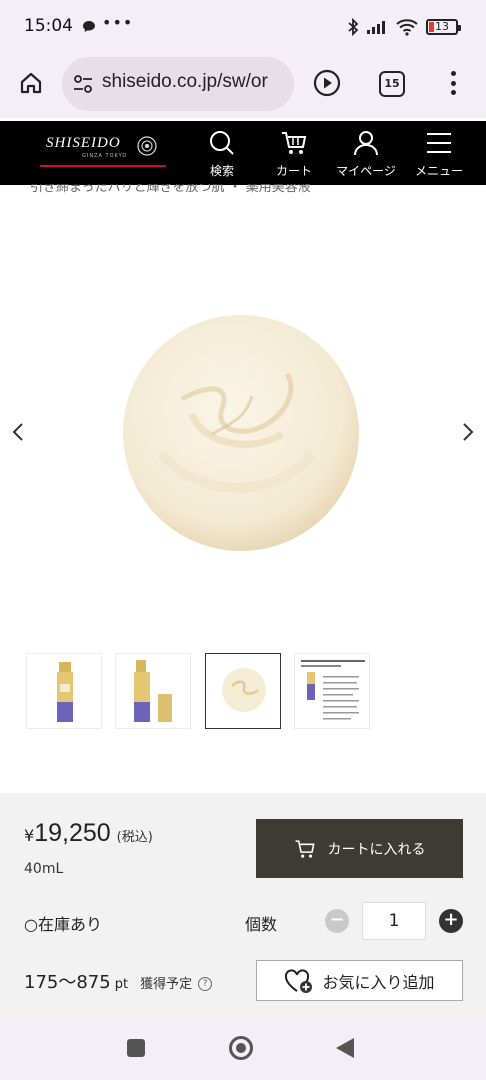  Describe the element at coordinates (205, 983) in the screenshot. I see `help-icon: ?` at that location.